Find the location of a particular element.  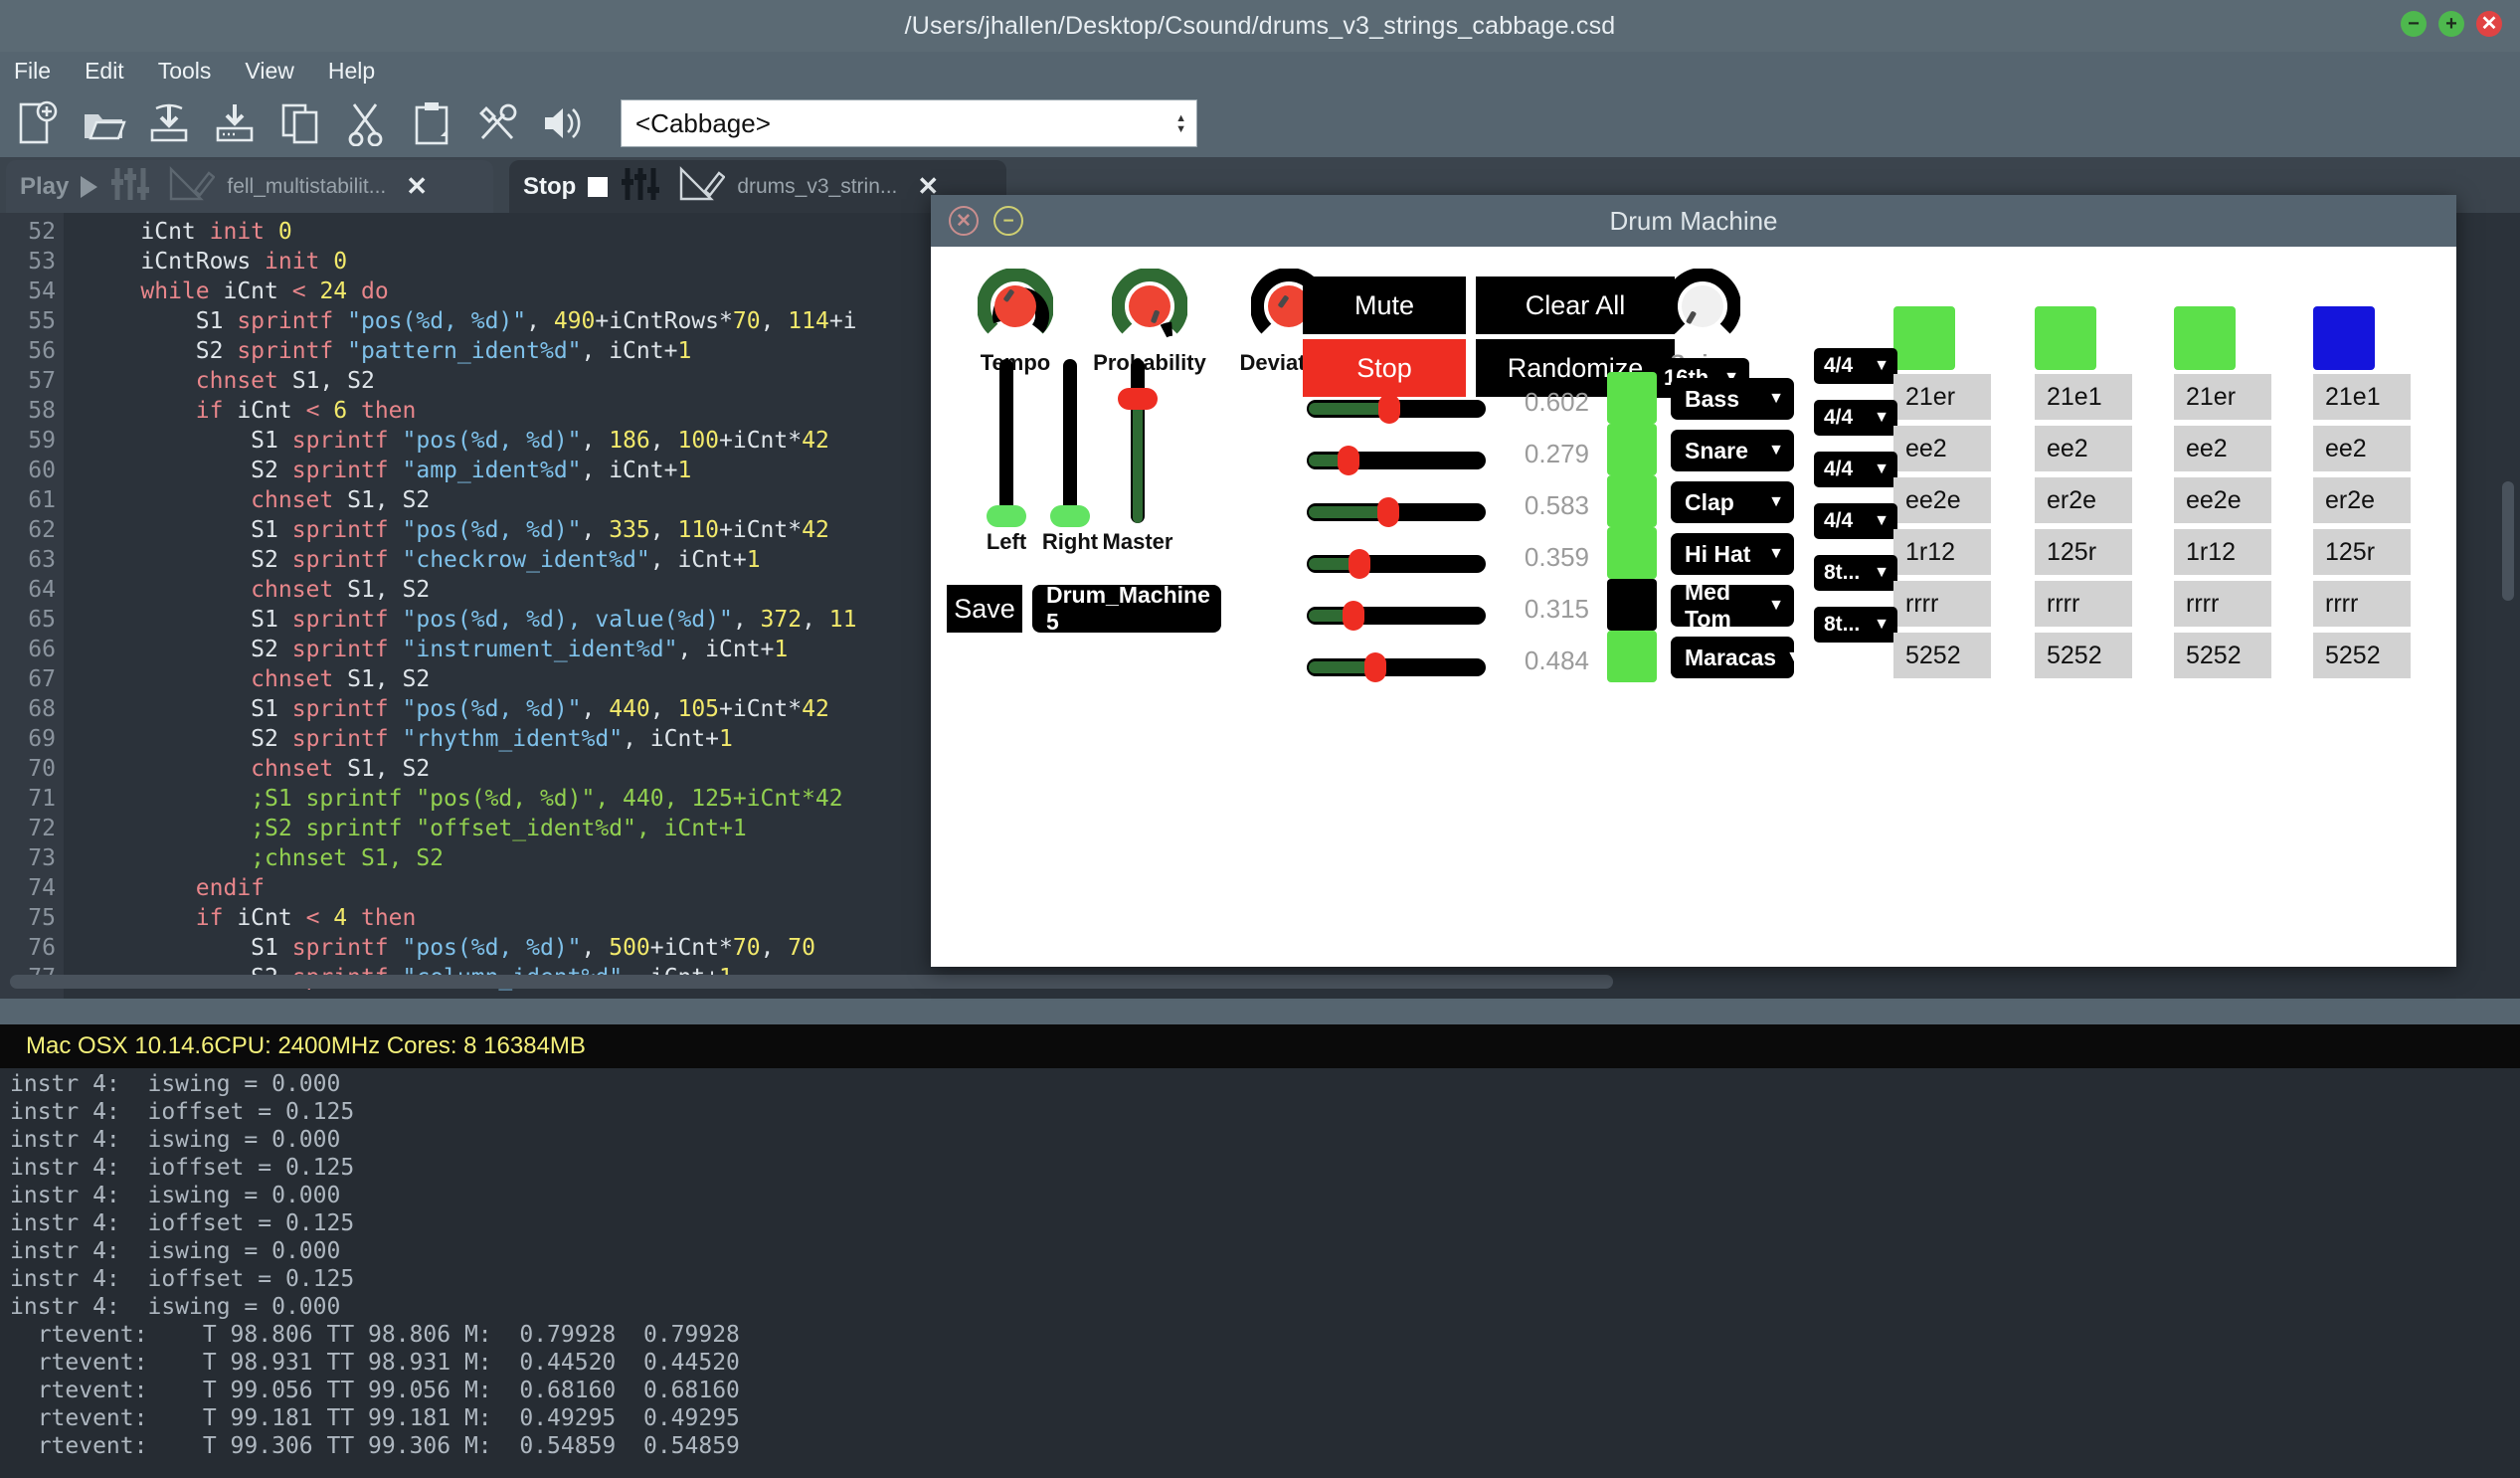

mute-button: Mute is located at coordinates (1384, 305).